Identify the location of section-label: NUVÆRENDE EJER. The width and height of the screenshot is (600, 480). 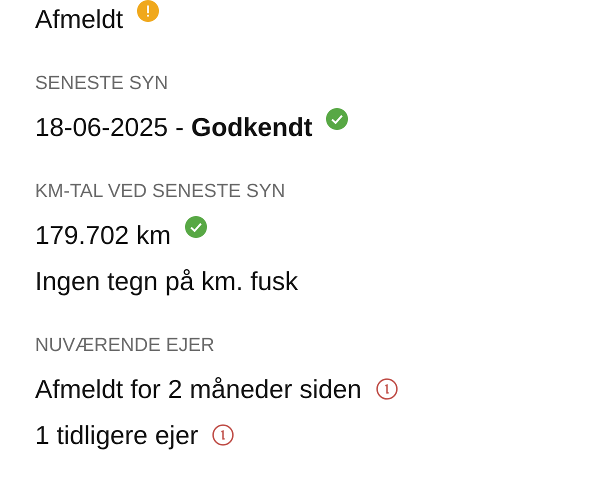
(125, 346).